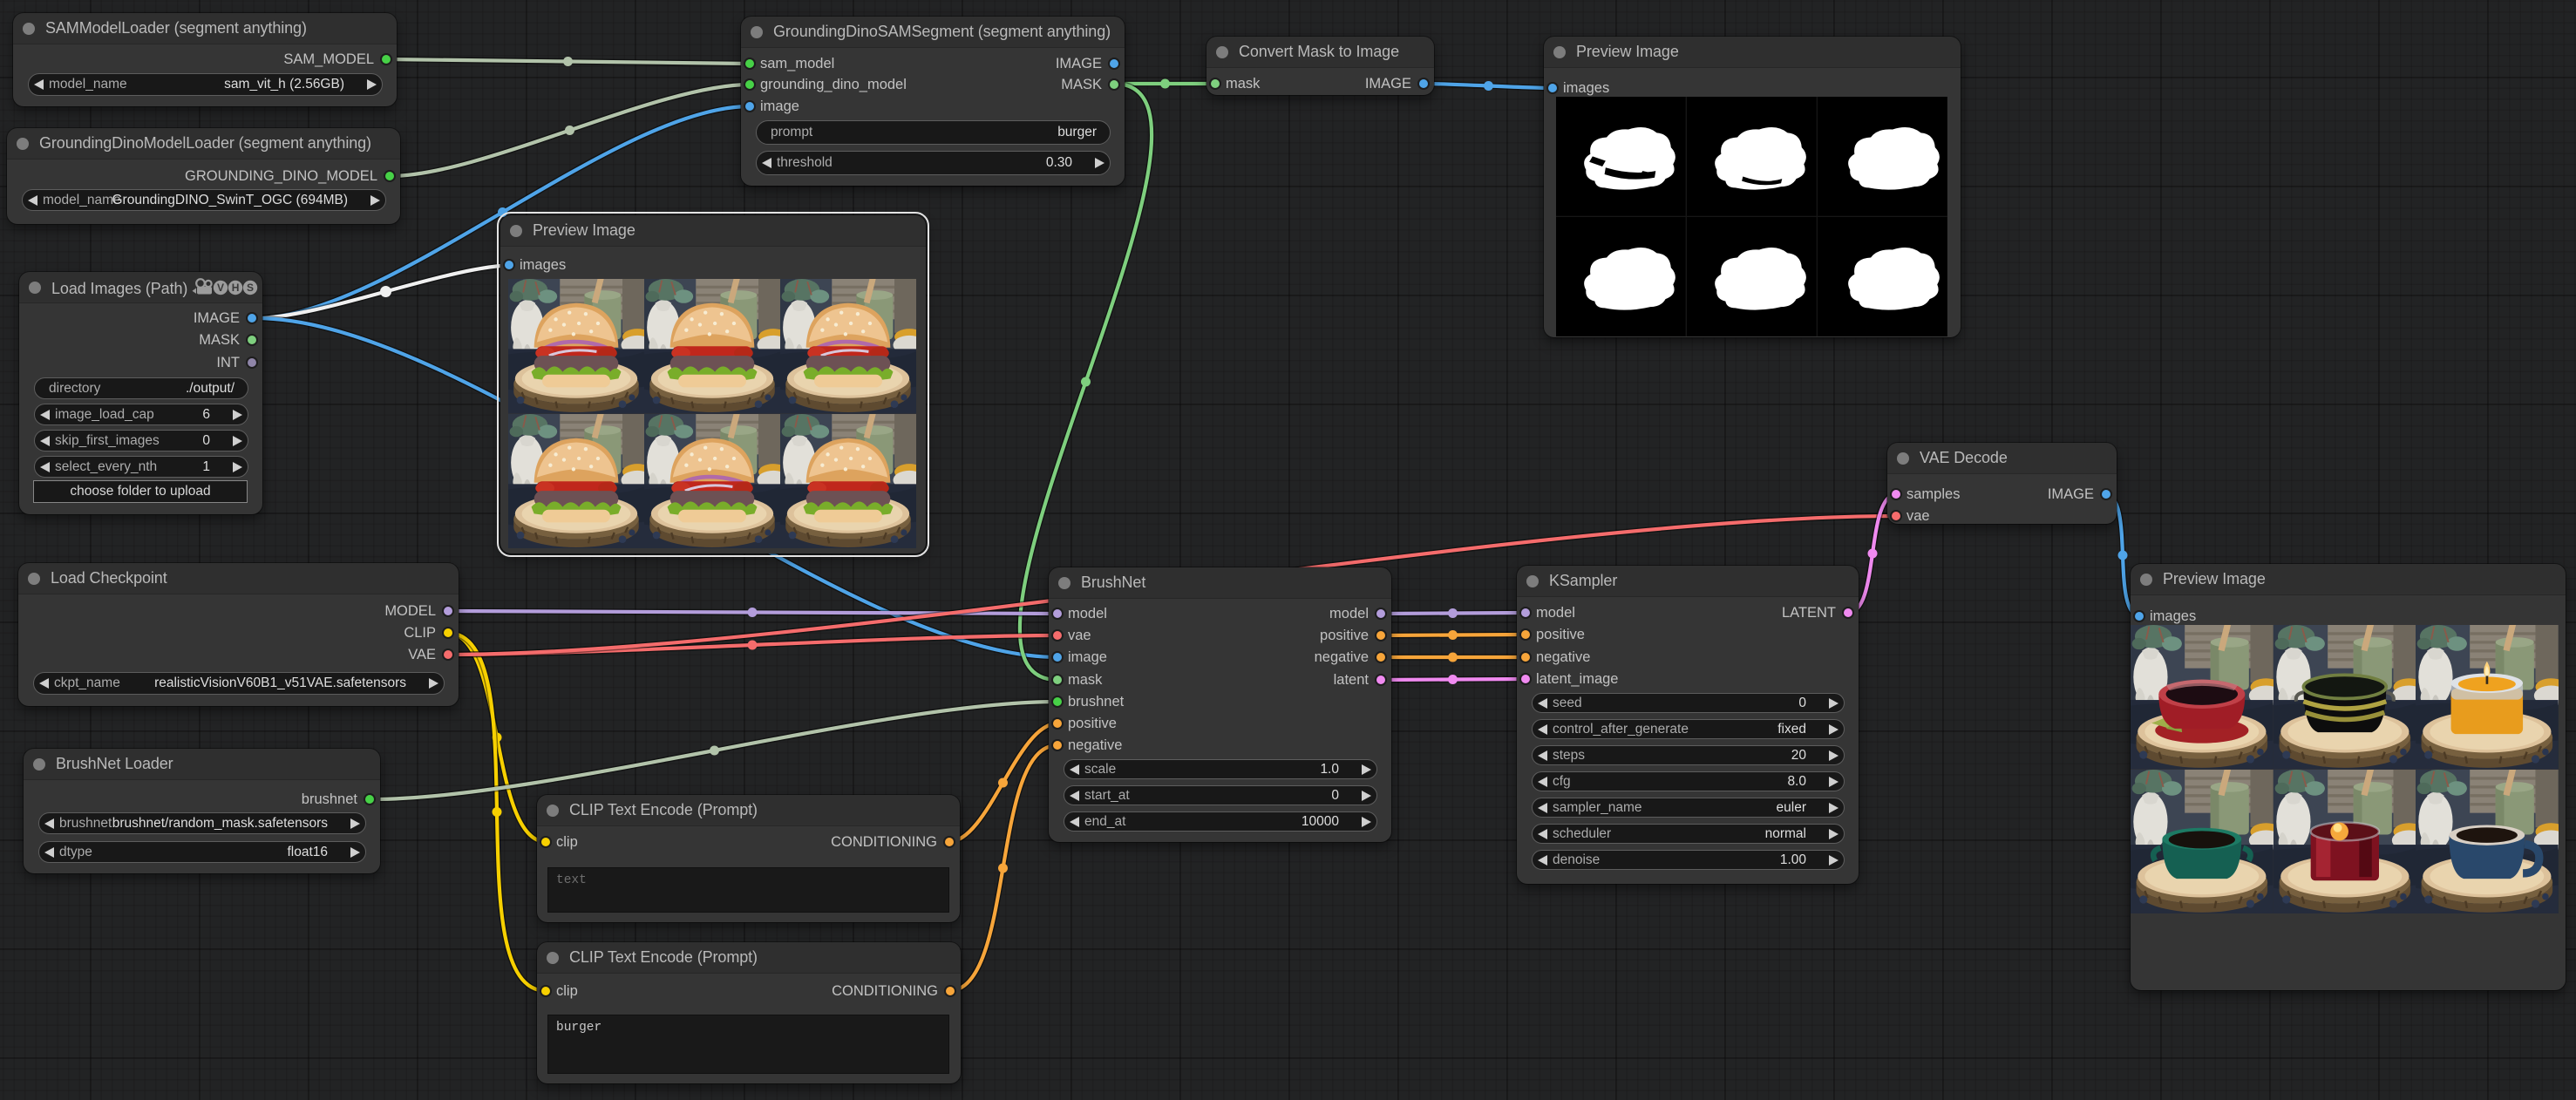 The height and width of the screenshot is (1100, 2576). What do you see at coordinates (221, 288) in the screenshot?
I see `svg-text: V` at bounding box center [221, 288].